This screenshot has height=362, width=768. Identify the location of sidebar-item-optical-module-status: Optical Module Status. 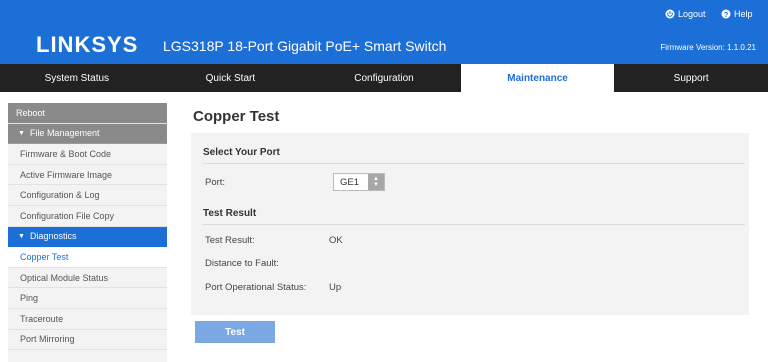
(87, 278).